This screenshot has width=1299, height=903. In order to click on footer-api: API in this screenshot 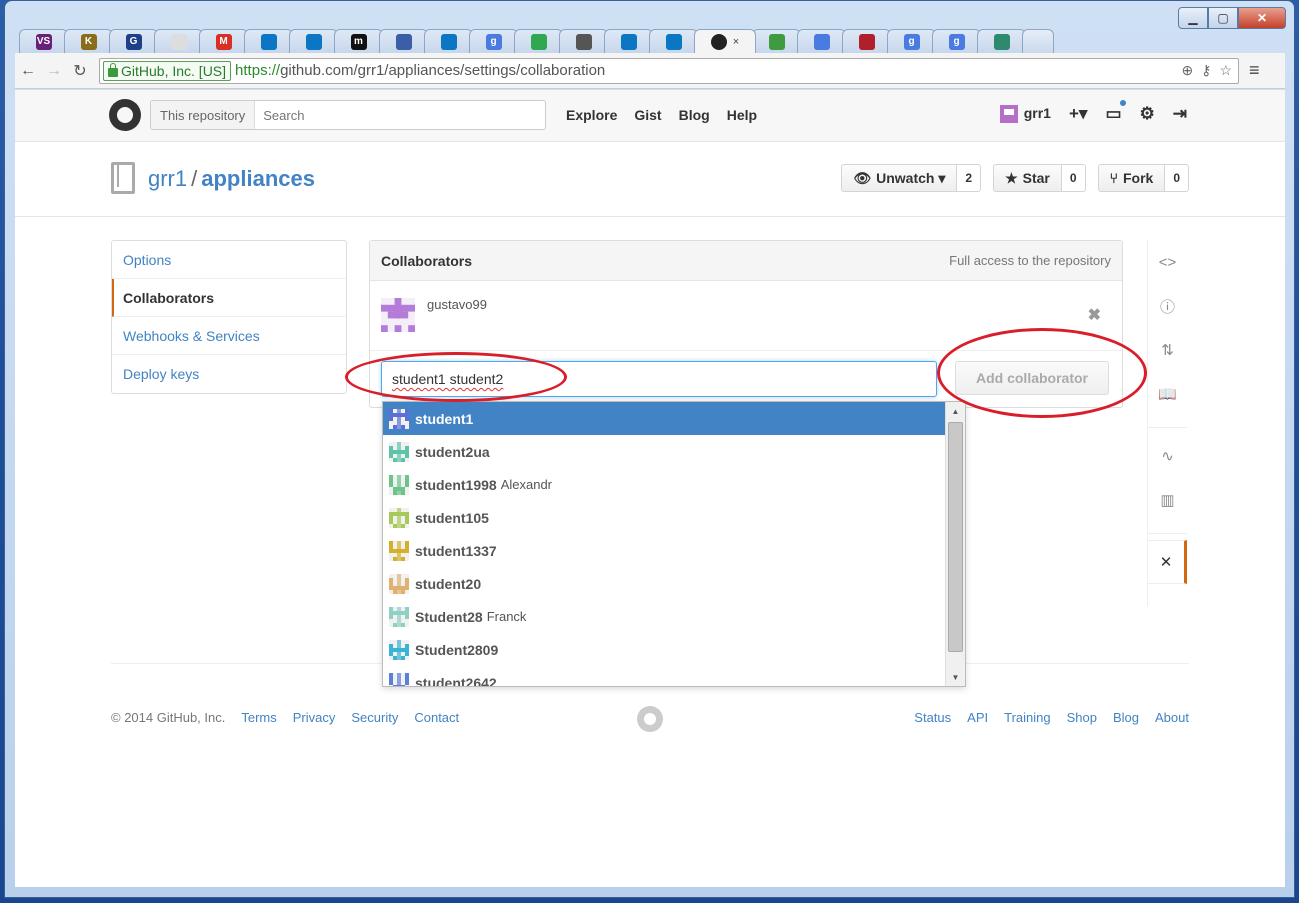, I will do `click(977, 717)`.